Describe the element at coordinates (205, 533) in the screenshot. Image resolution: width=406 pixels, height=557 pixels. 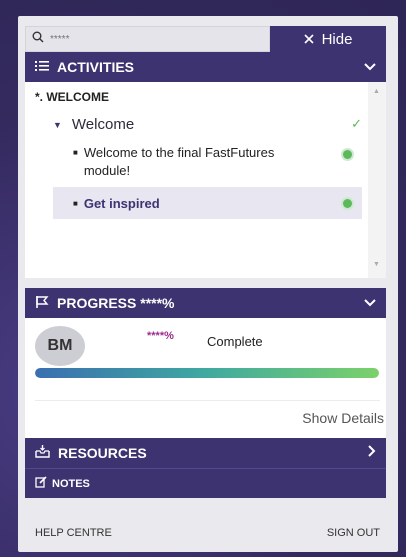
I see `footer: HELP CENTRE SIGN OUT` at that location.